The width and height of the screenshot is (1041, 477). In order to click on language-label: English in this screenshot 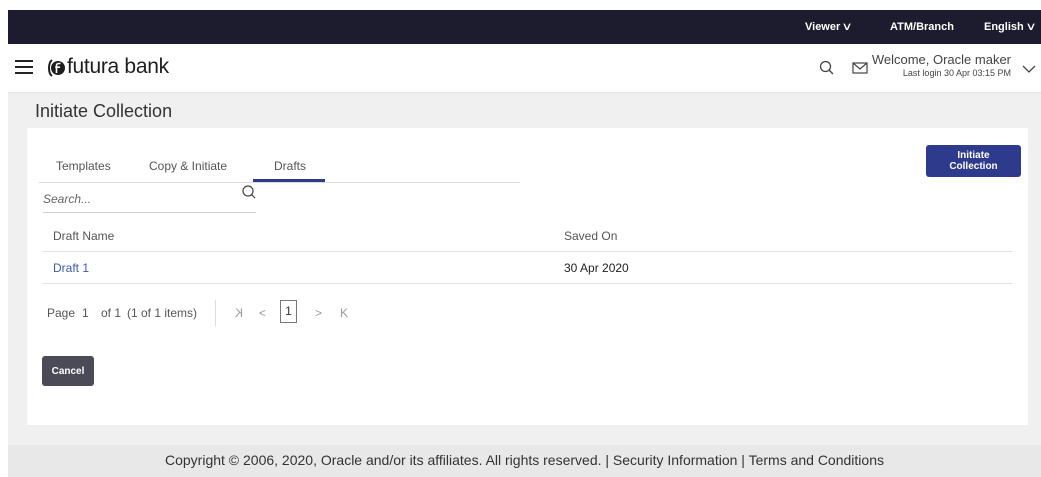, I will do `click(1004, 27)`.